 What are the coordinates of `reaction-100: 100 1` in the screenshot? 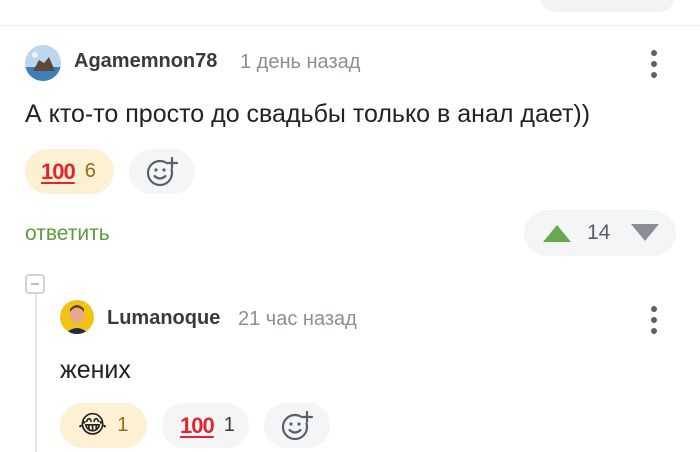 It's located at (205, 425).